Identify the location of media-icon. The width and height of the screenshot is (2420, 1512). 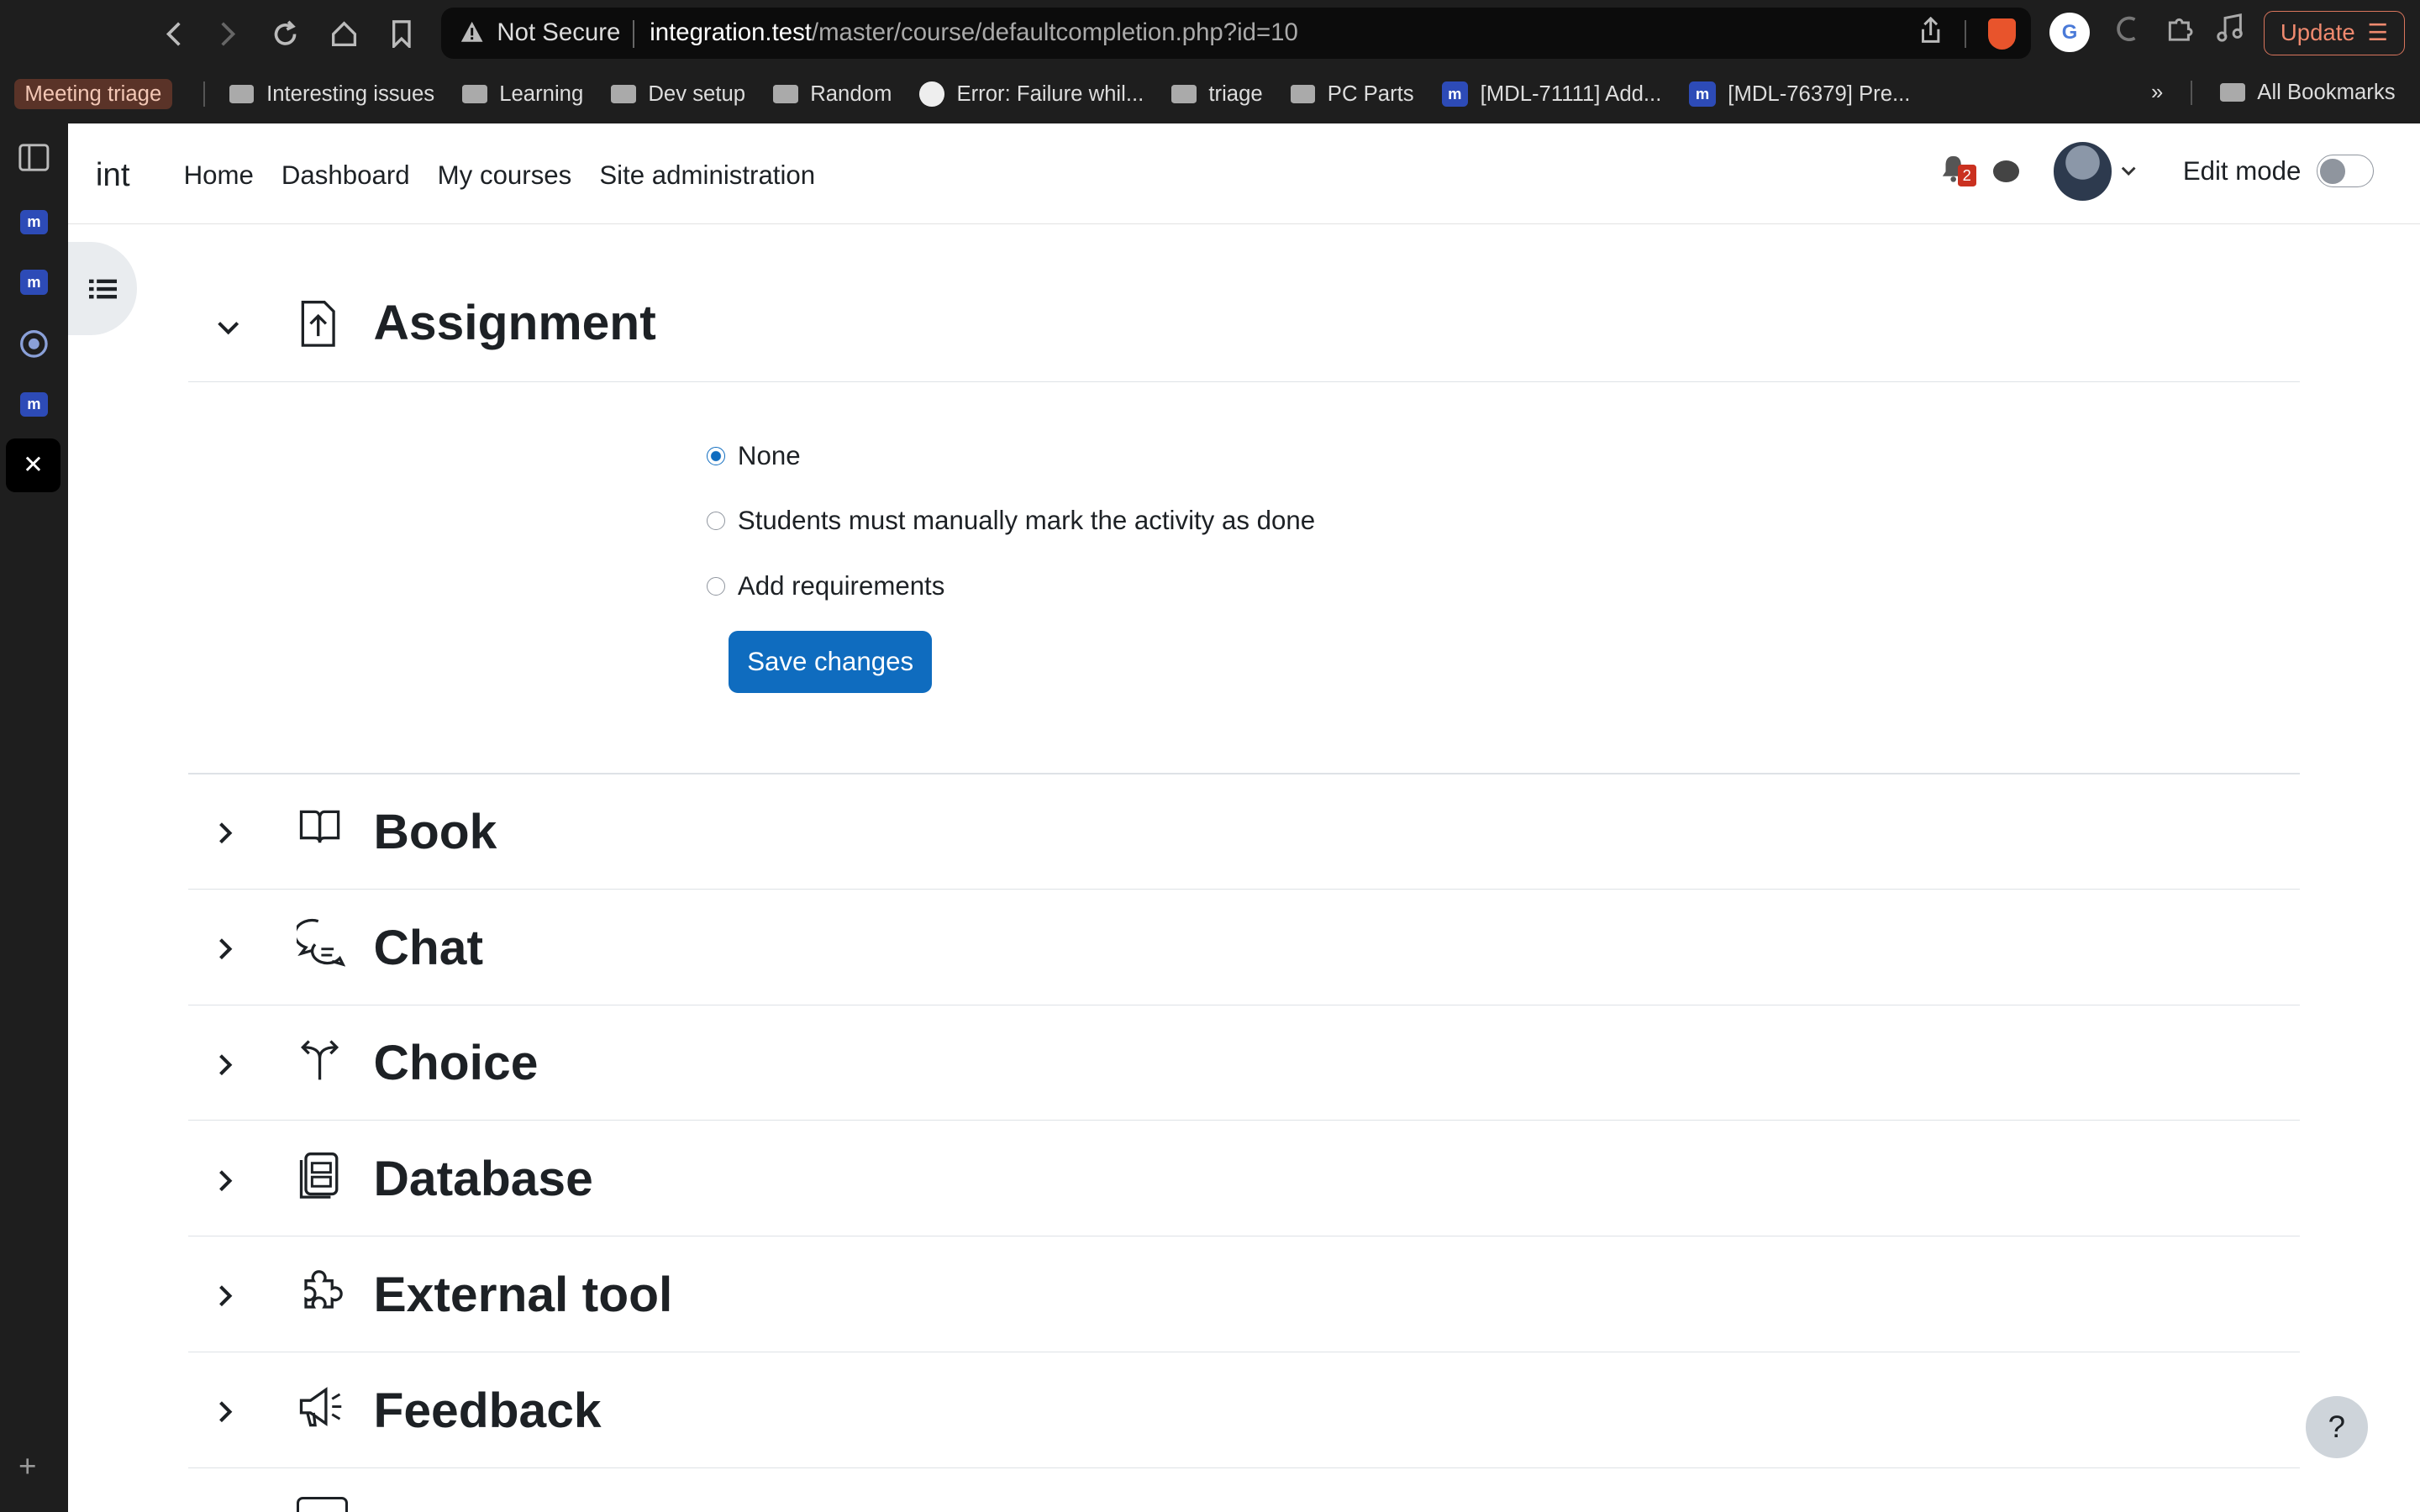
(2230, 32).